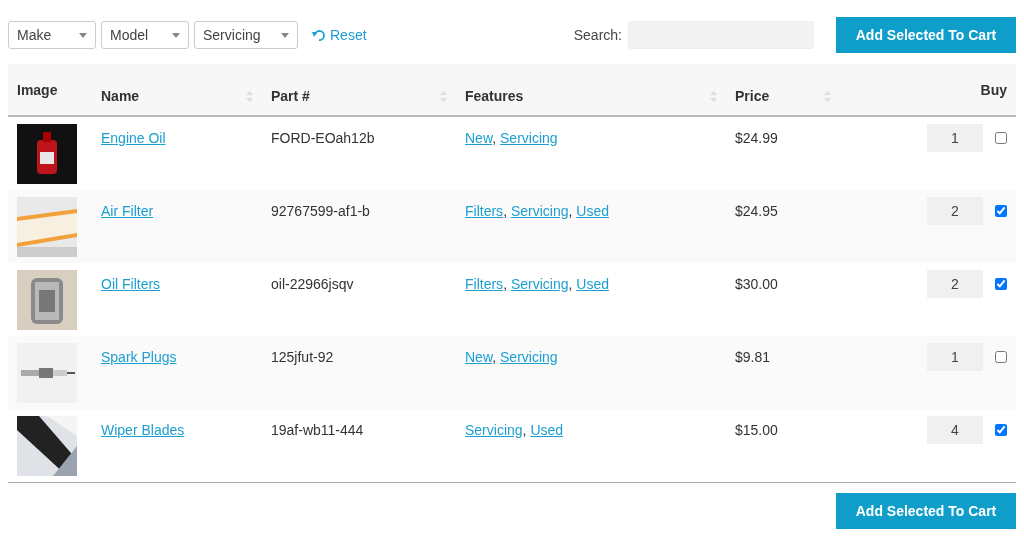 This screenshot has width=1024, height=551. I want to click on price-text: $30.00, so click(756, 284).